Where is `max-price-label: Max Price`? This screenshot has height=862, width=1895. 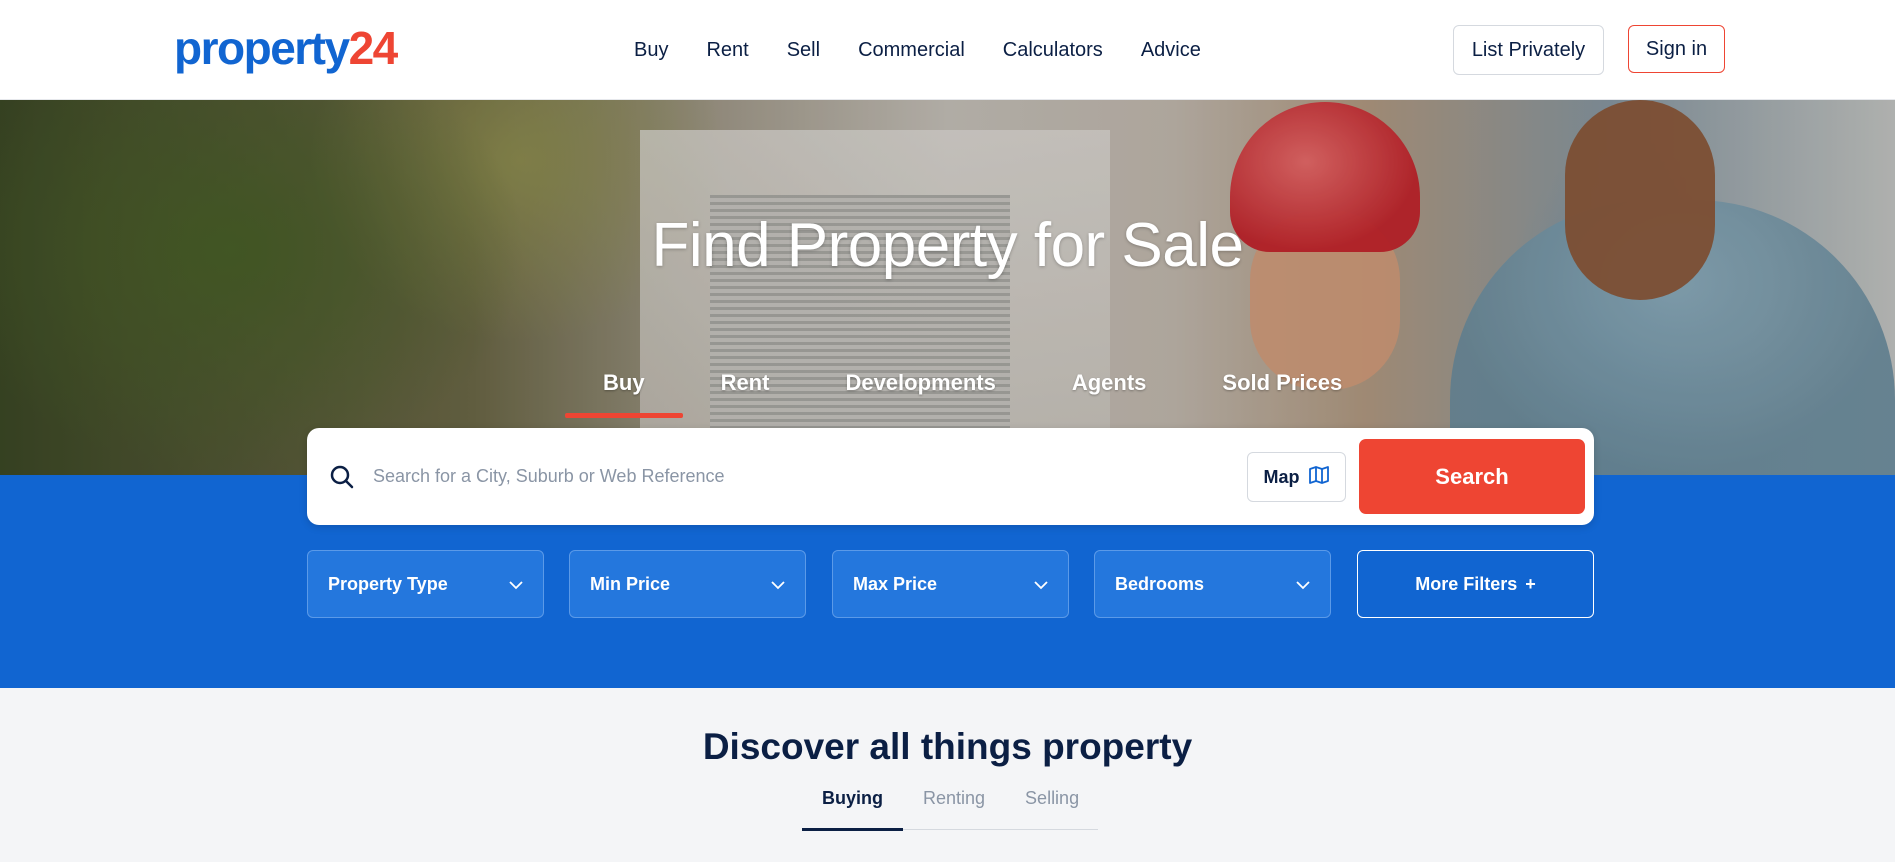 max-price-label: Max Price is located at coordinates (895, 583).